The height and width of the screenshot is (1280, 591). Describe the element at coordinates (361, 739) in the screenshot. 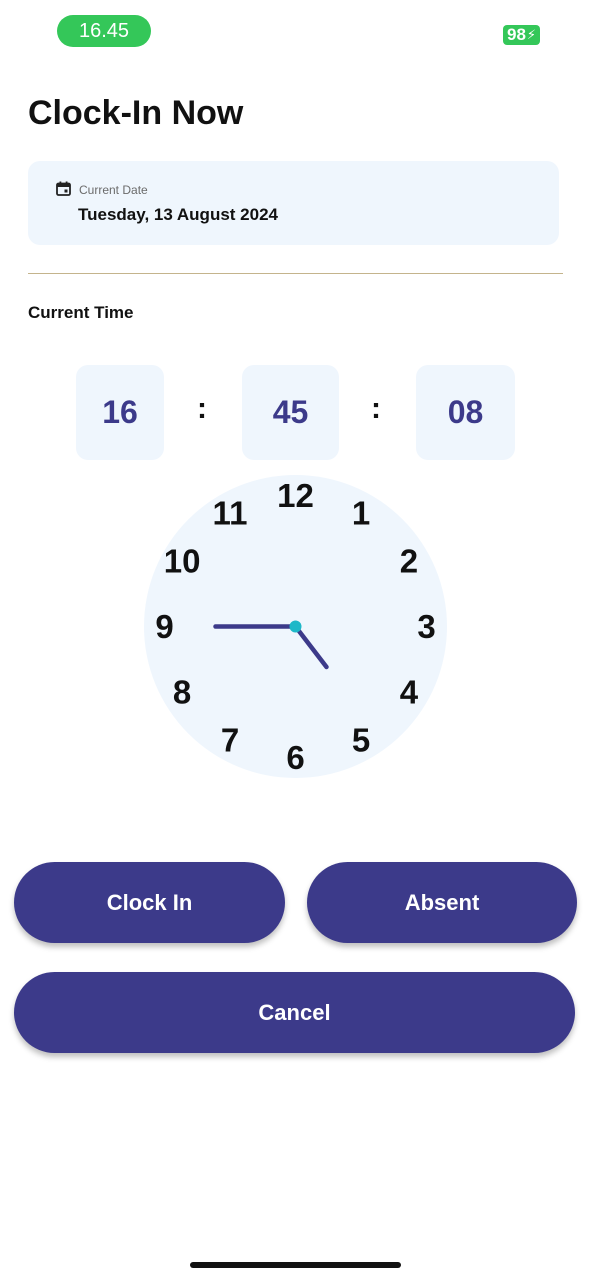

I see `clock-number-5: 5` at that location.